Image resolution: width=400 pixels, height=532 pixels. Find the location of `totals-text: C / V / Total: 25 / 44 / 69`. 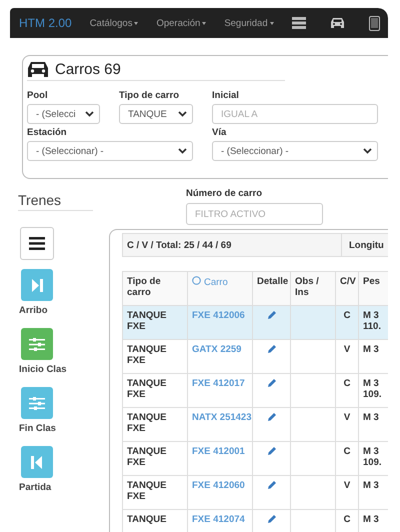

totals-text: C / V / Total: 25 / 44 / 69 is located at coordinates (232, 245).